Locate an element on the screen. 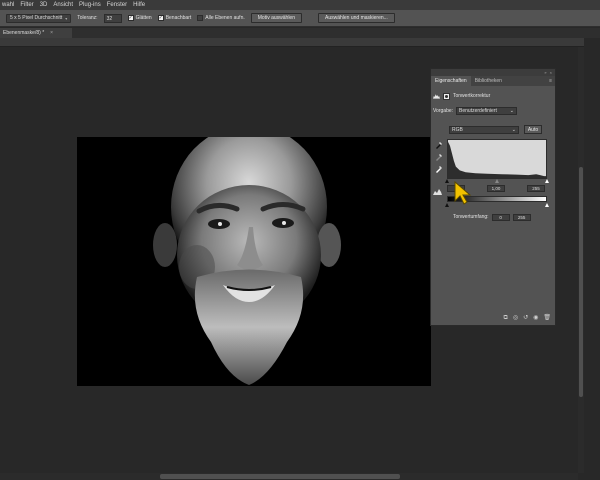 This screenshot has width=600, height=480. menu-view: Ansicht is located at coordinates (63, 5).